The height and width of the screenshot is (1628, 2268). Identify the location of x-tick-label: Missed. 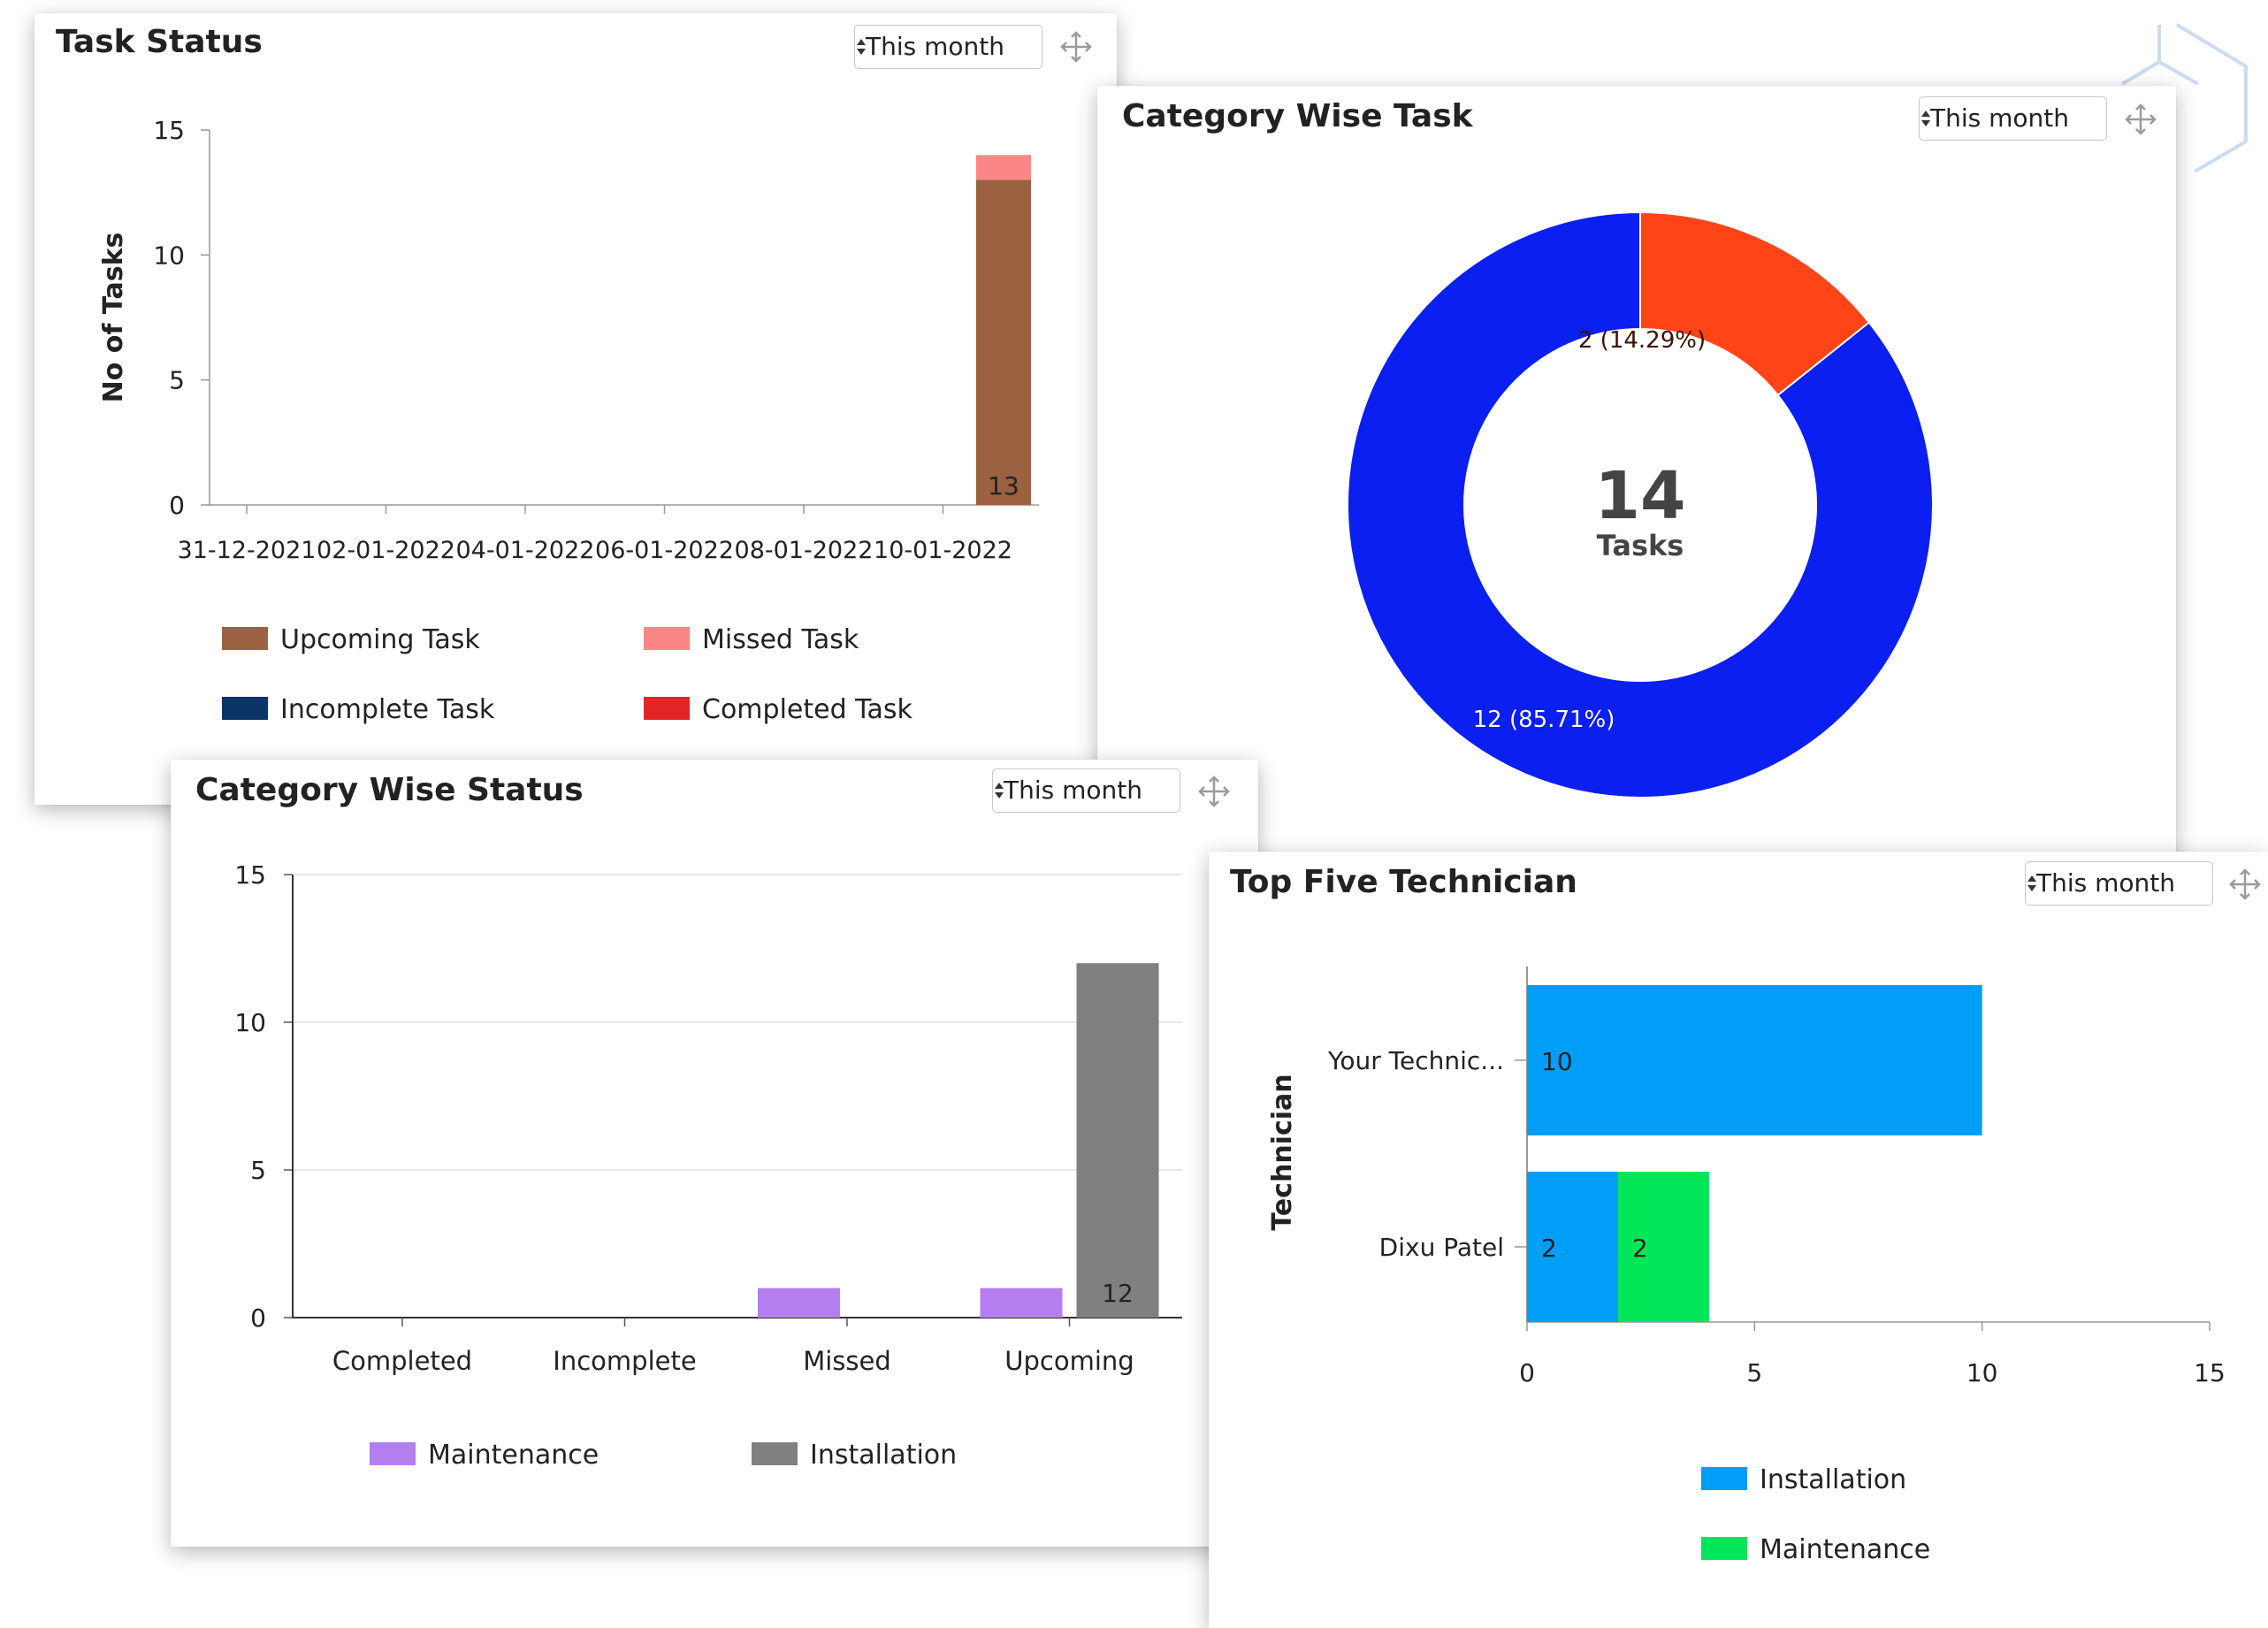
(847, 1361).